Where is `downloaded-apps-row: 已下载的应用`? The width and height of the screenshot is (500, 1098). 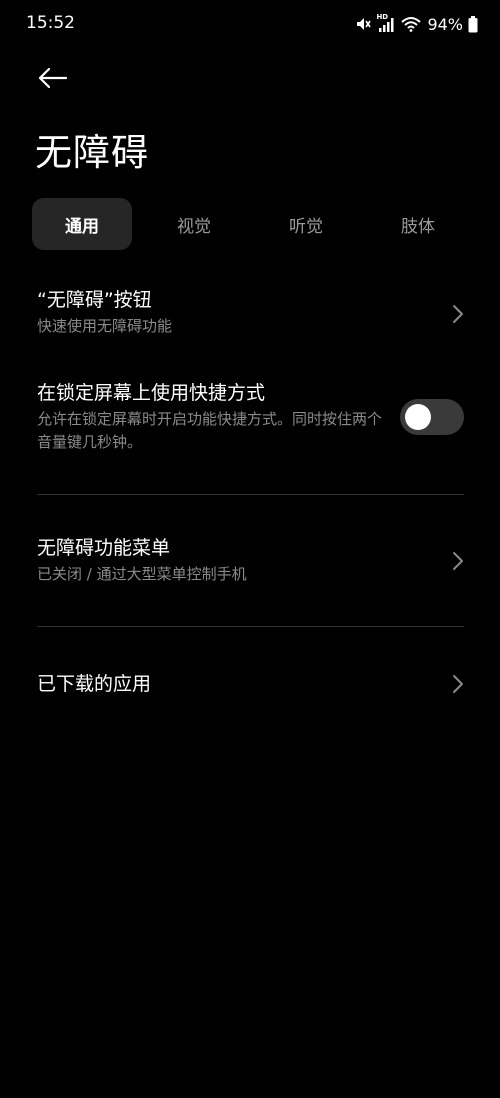 downloaded-apps-row: 已下载的应用 is located at coordinates (250, 685).